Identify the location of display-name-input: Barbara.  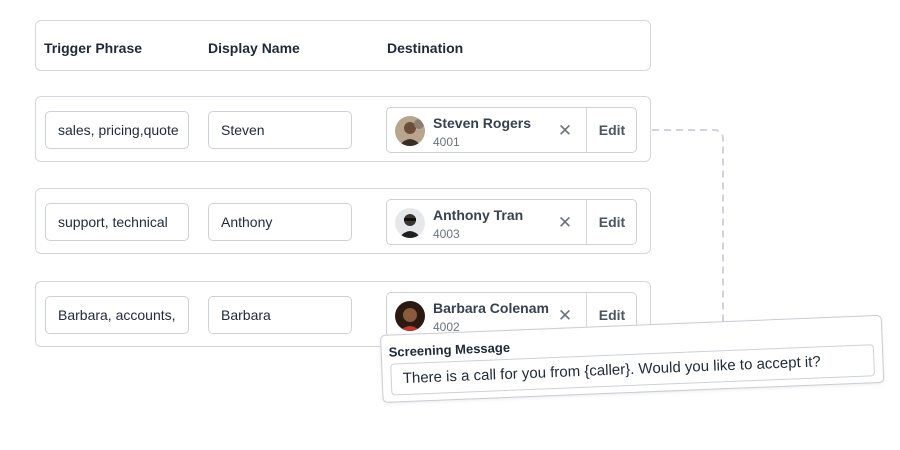
(280, 315).